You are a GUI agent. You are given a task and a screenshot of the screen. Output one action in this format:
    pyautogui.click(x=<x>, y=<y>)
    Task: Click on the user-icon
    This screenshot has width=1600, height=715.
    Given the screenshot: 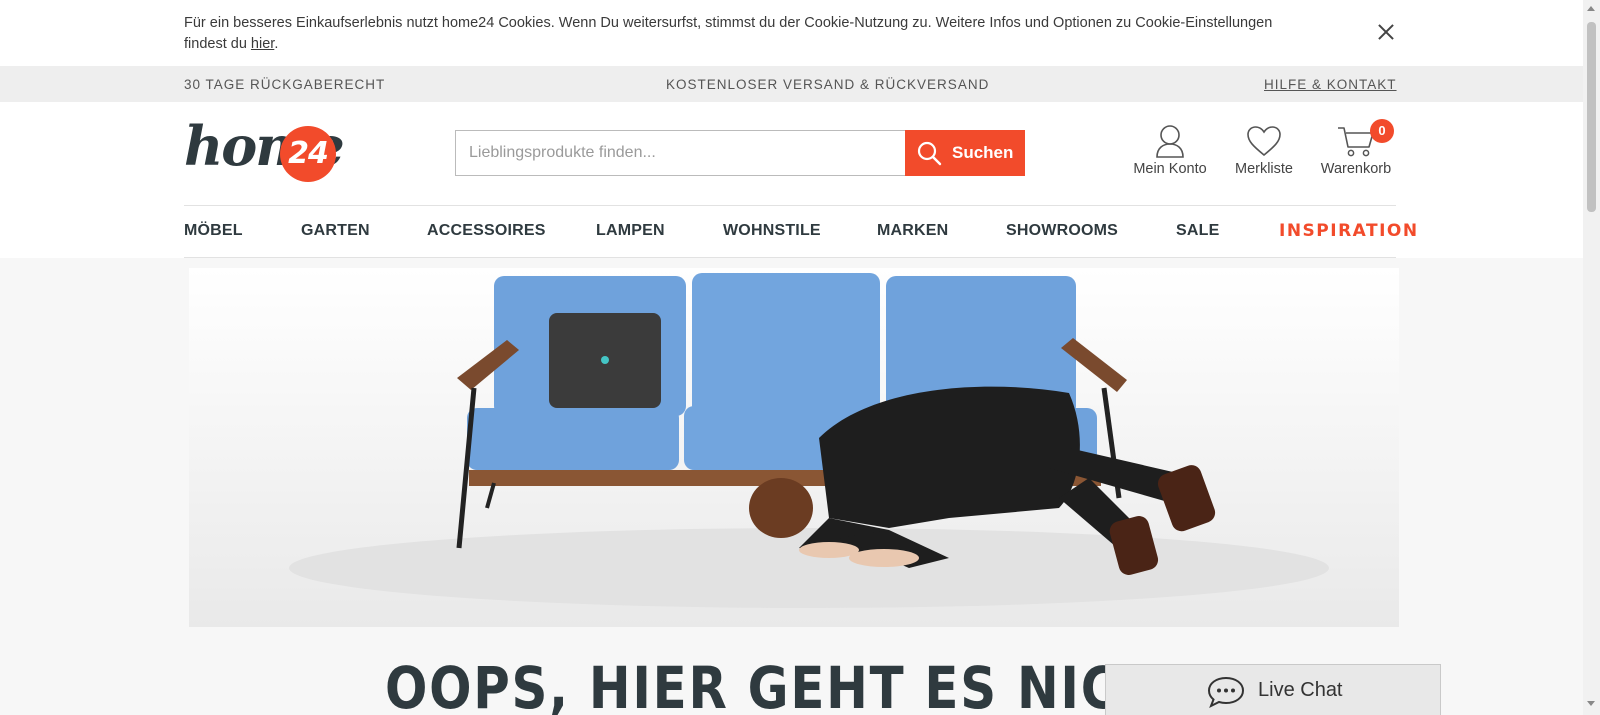 What is the action you would take?
    pyautogui.click(x=1170, y=141)
    